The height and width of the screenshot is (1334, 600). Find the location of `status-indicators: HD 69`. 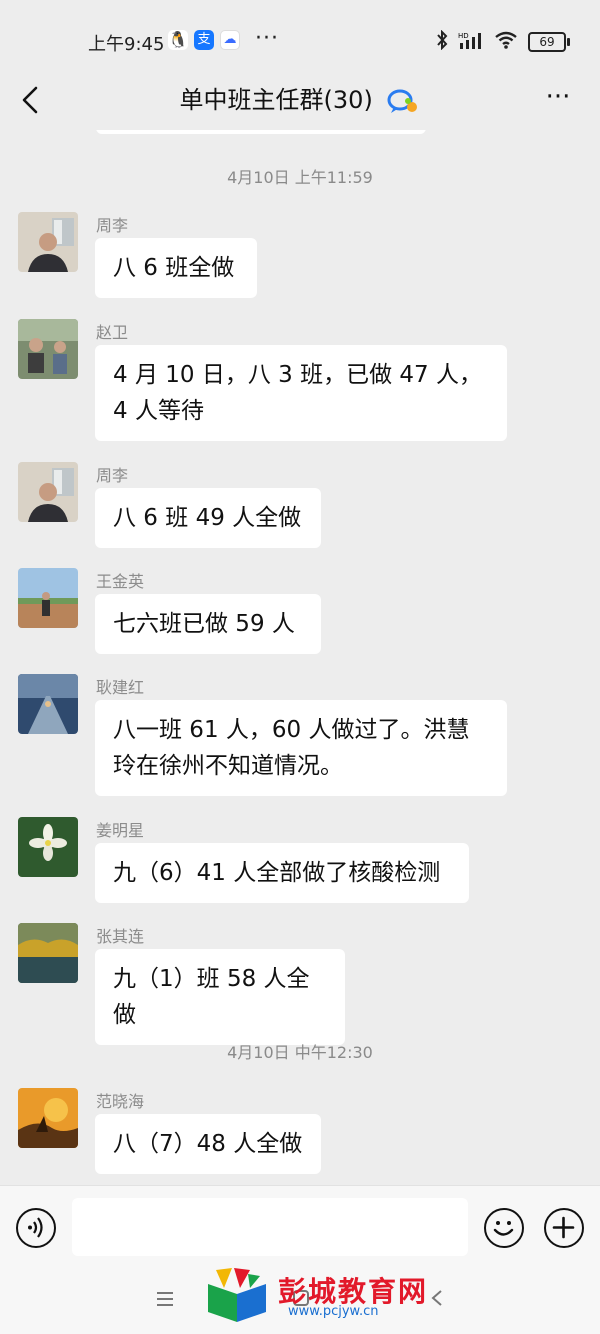

status-indicators: HD 69 is located at coordinates (503, 41).